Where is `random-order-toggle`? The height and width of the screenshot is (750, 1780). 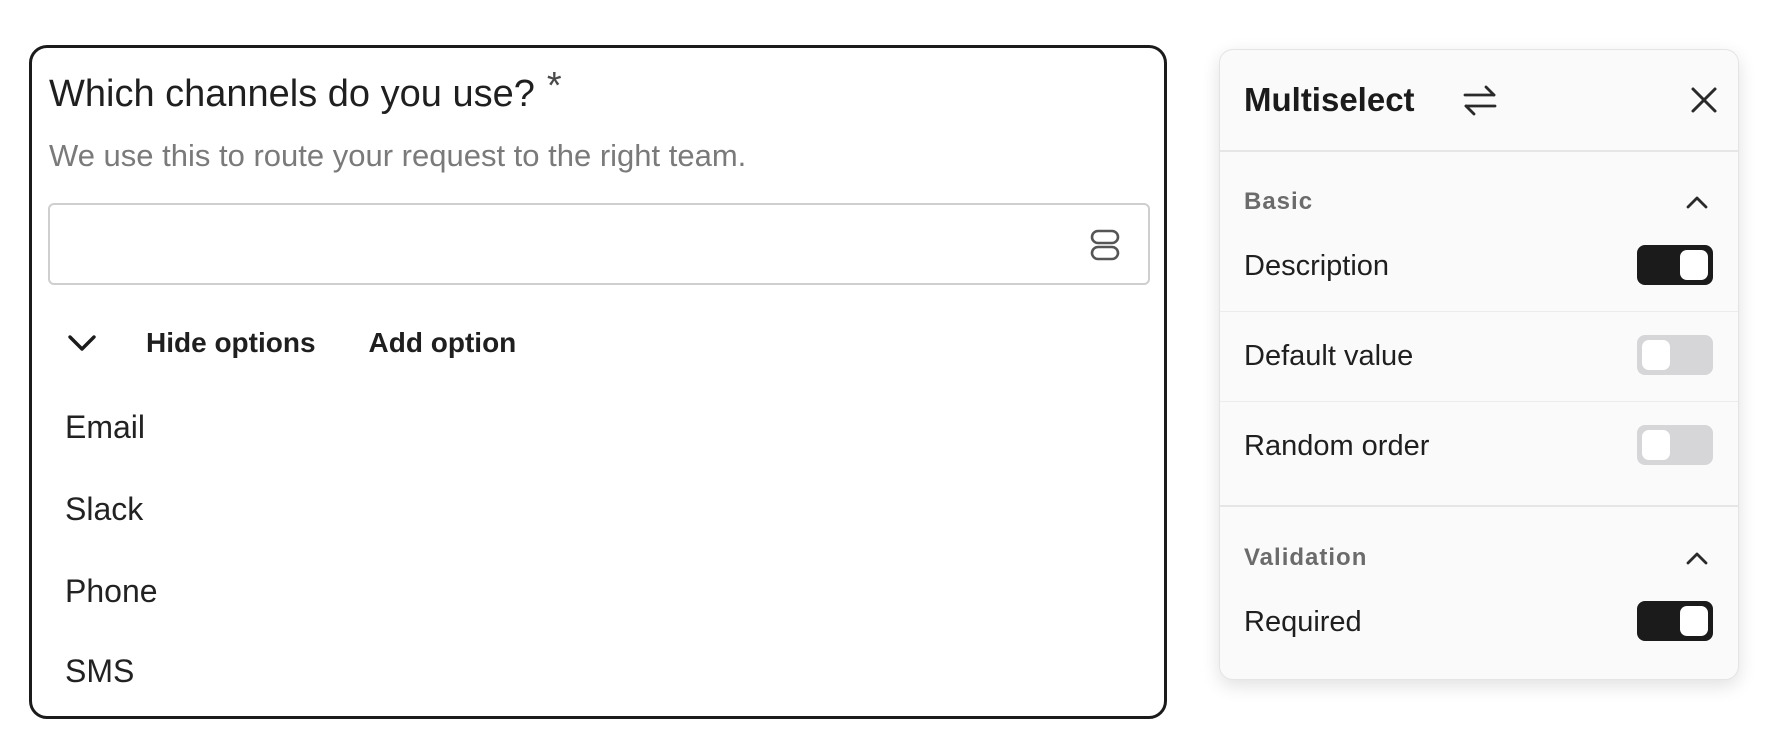
random-order-toggle is located at coordinates (1675, 445).